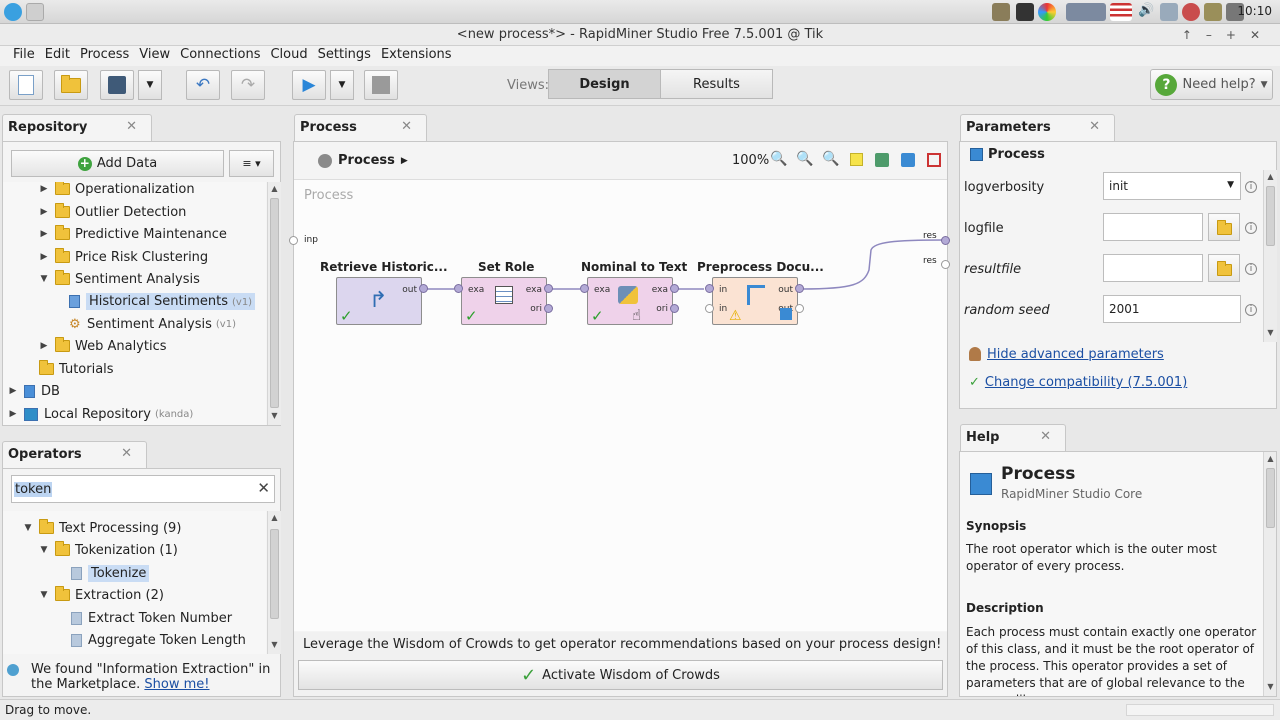  Describe the element at coordinates (1169, 12) in the screenshot. I see `network-icon` at that location.